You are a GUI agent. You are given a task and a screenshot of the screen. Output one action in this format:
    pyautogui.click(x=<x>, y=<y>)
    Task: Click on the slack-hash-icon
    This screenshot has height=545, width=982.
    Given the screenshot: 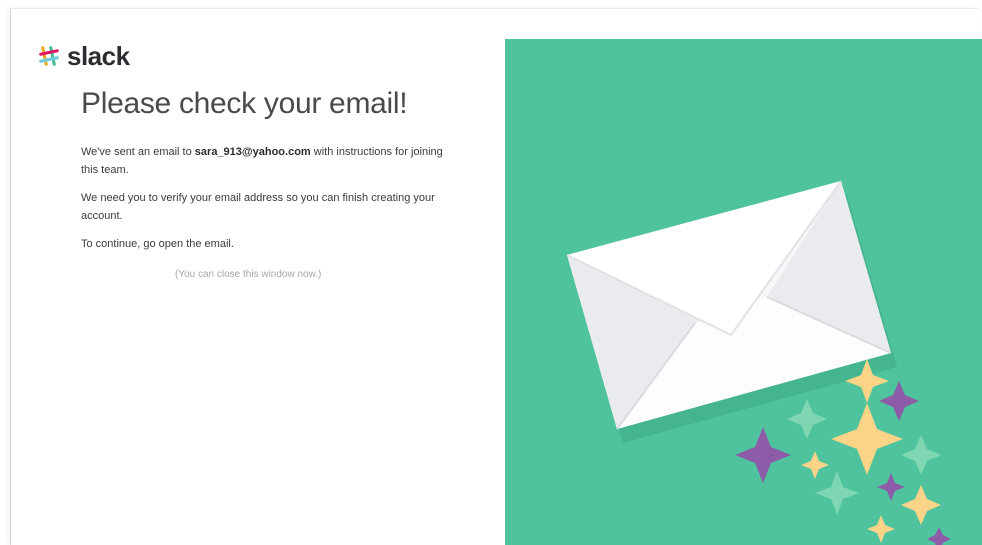 What is the action you would take?
    pyautogui.click(x=49, y=56)
    